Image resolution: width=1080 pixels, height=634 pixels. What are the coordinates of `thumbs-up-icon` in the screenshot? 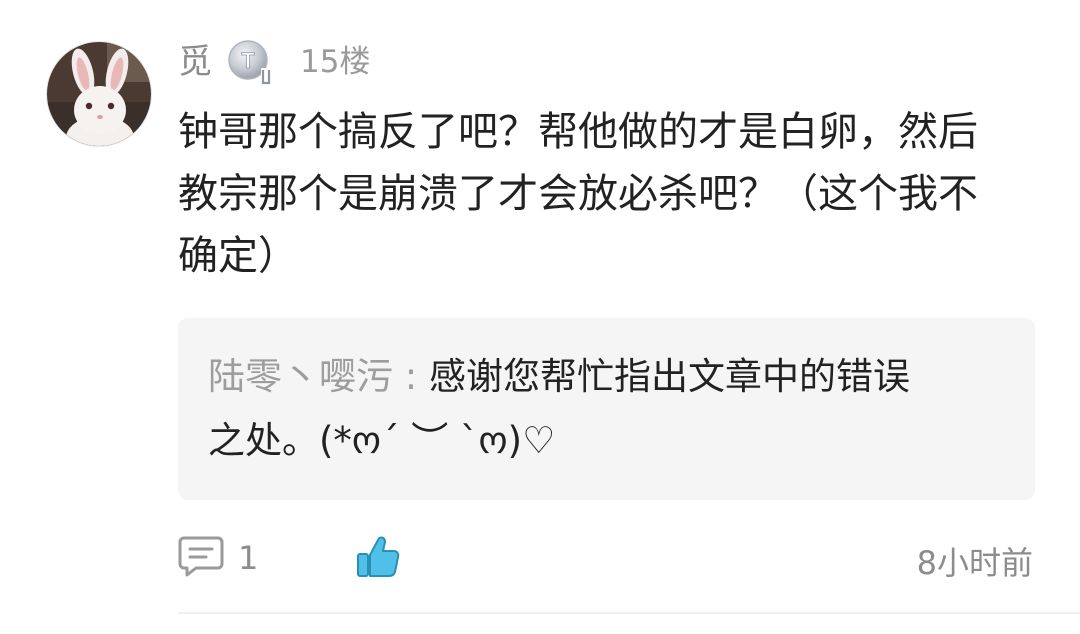 It's located at (378, 560).